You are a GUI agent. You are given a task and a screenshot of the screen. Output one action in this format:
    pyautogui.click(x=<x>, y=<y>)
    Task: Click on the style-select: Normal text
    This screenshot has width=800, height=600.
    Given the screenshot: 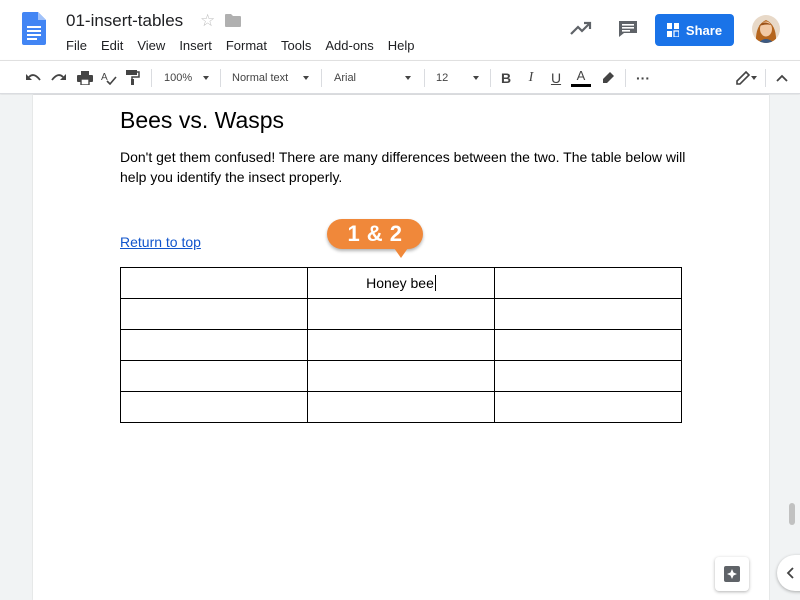 What is the action you would take?
    pyautogui.click(x=271, y=77)
    